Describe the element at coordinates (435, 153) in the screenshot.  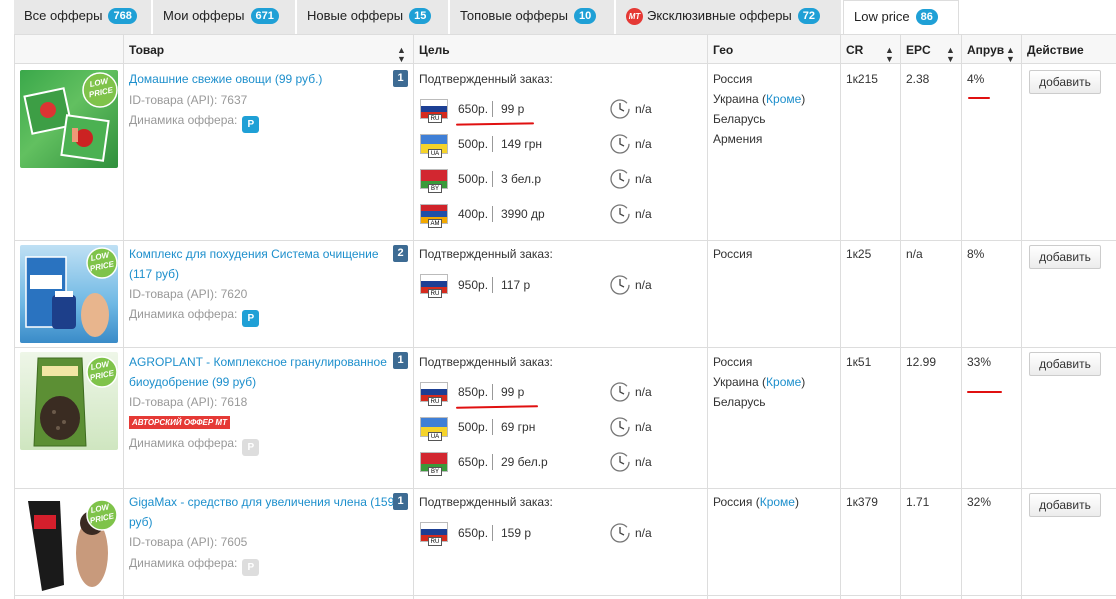
I see `country-code: UA` at that location.